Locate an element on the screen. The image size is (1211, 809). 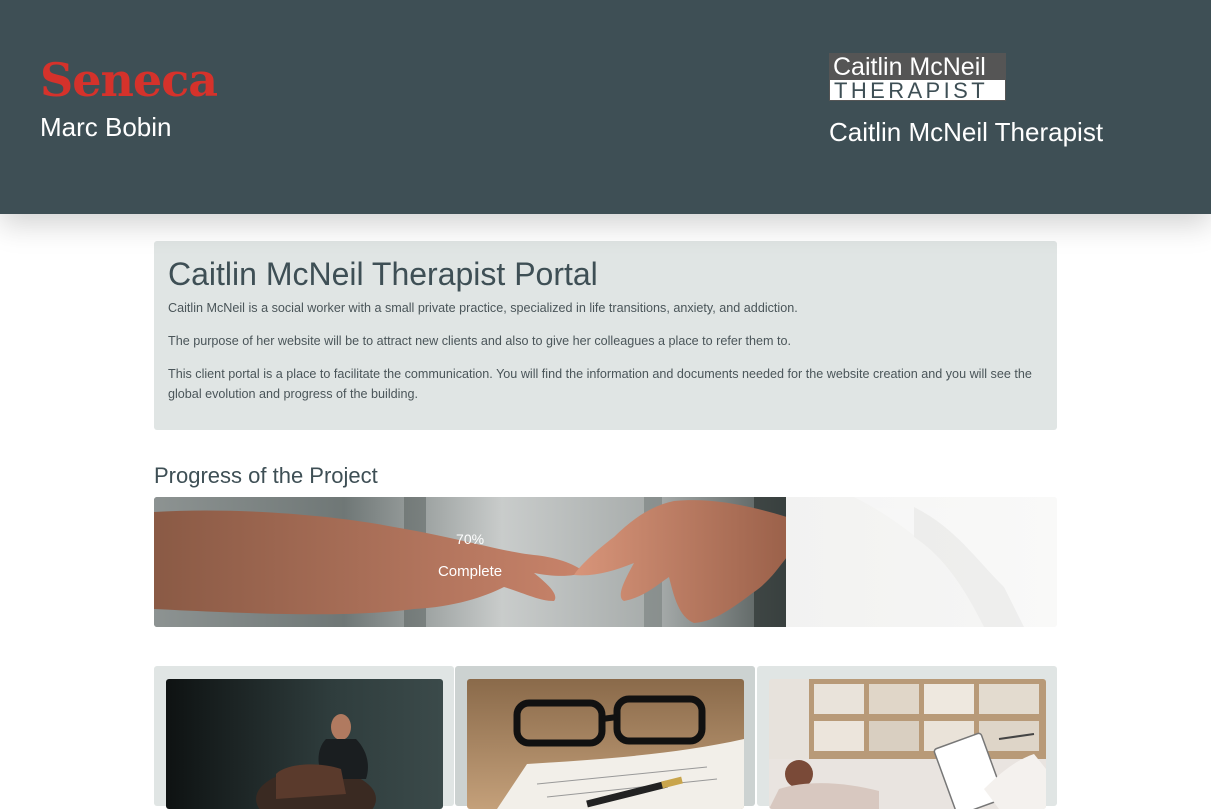
therapy-session-photo is located at coordinates (907, 744).